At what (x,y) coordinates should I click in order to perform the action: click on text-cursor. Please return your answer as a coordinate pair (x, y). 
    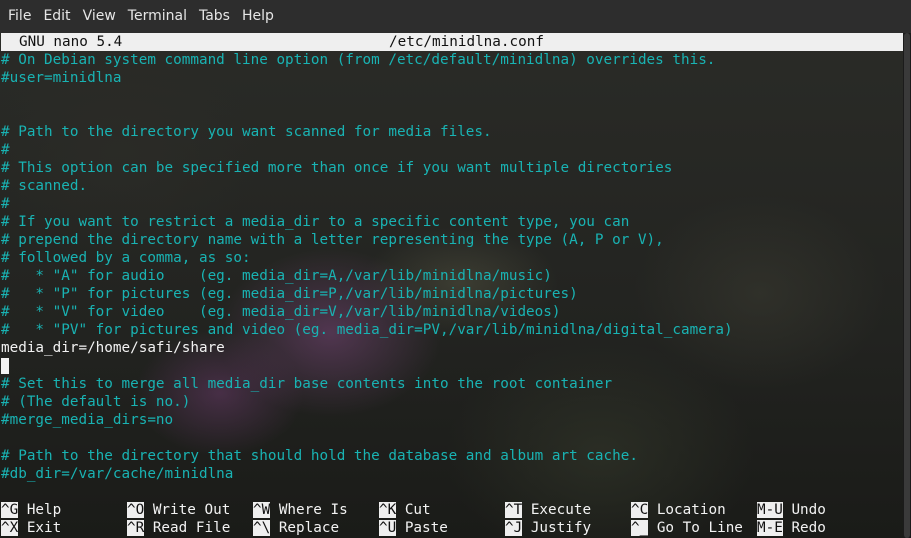
    Looking at the image, I should click on (5, 366).